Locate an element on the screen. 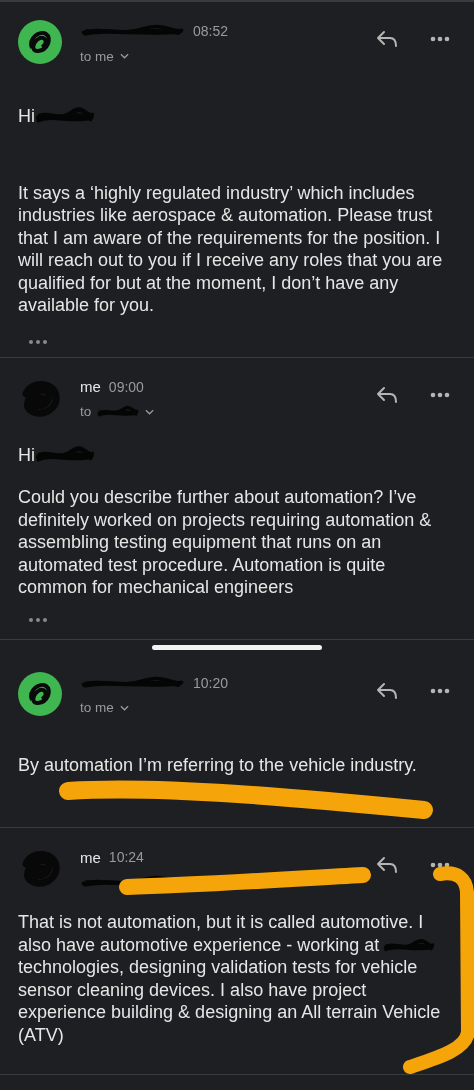  message-body: It says a ‘highly regulated industry’ which includes industries like aerospace & automation. Please trust that I am aware of the requirements for the position. I will reach out to you if I receive any roles that you are qualified for but at the moment, I don’t have any available for you. is located at coordinates (231, 249).